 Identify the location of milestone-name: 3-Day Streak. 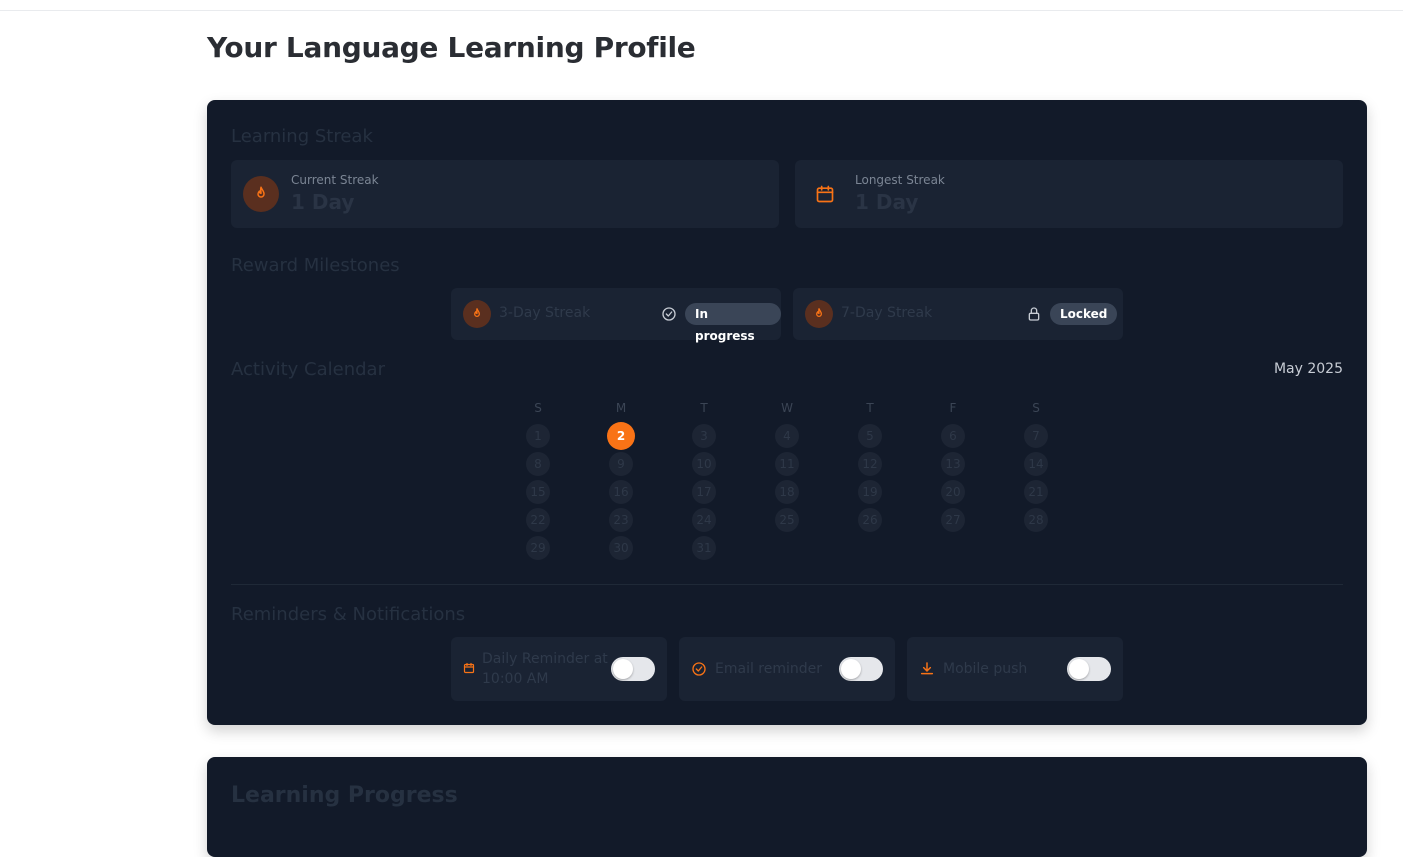
(545, 313).